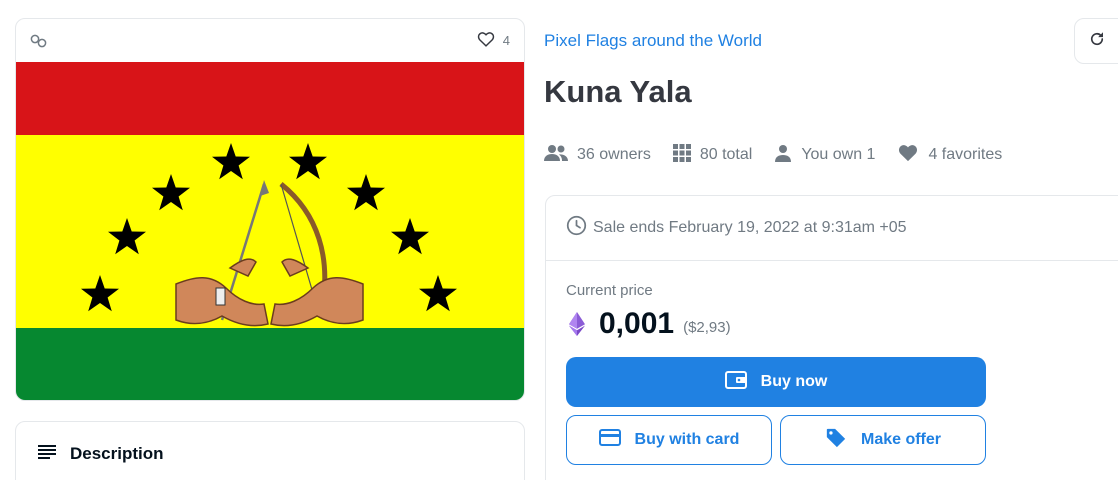 This screenshot has height=480, width=1118. I want to click on price-row: 0,001 ($2,93), so click(842, 324).